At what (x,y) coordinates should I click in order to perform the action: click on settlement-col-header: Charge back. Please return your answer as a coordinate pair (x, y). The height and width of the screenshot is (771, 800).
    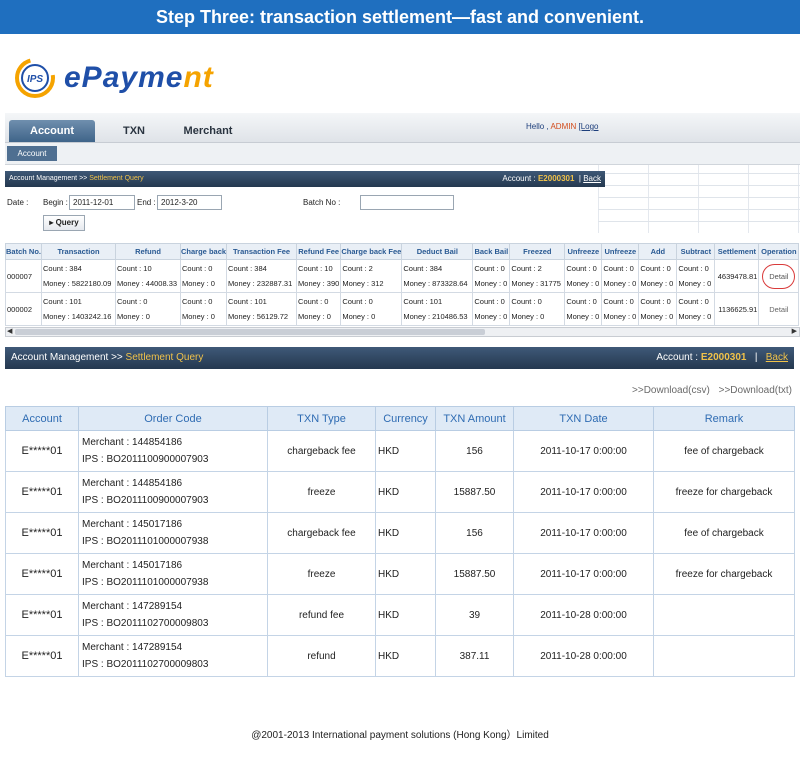
    Looking at the image, I should click on (204, 251).